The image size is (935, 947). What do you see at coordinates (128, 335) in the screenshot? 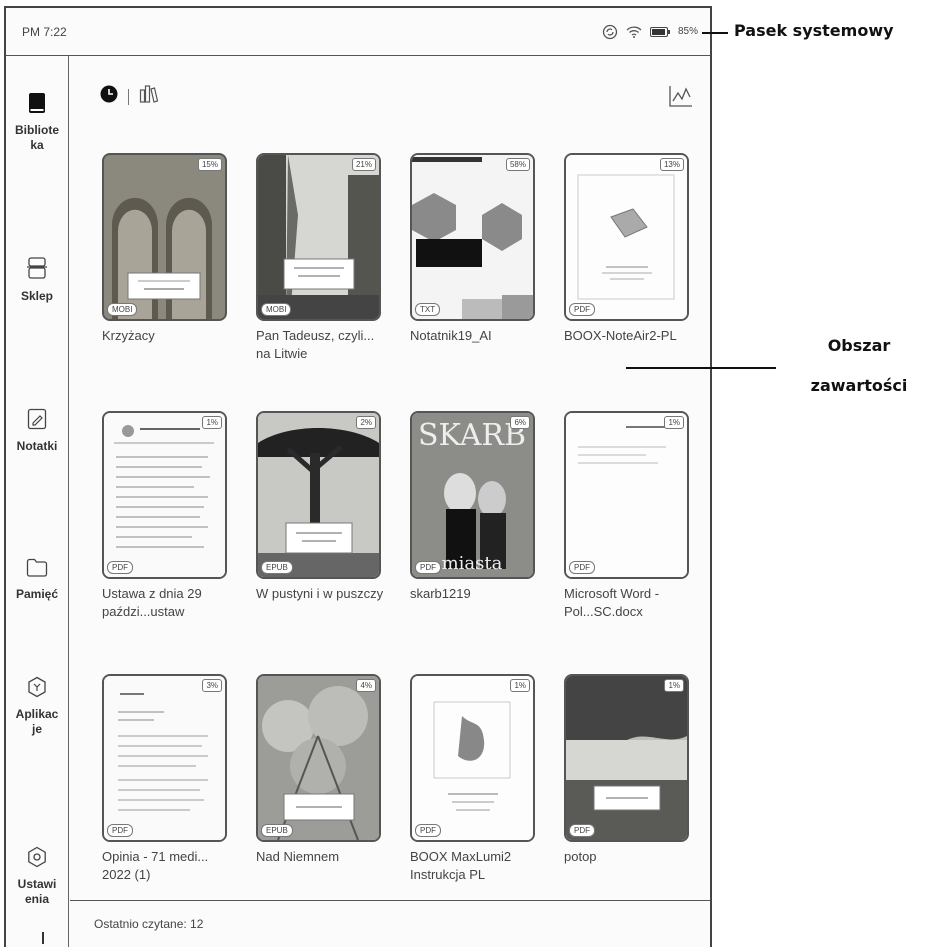
I see `book-title: Krzyżacy` at bounding box center [128, 335].